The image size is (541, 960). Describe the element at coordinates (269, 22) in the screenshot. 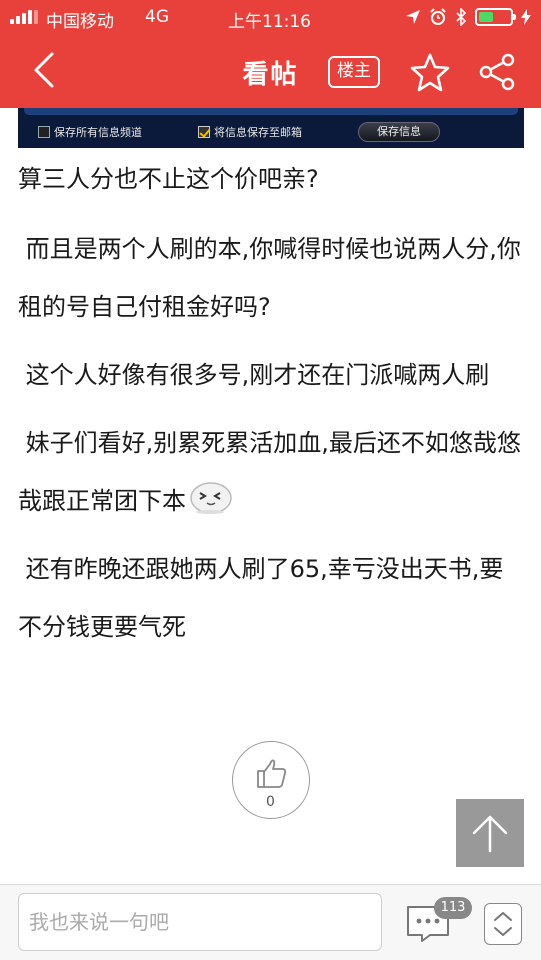

I see `status-time: 上午11:16` at that location.